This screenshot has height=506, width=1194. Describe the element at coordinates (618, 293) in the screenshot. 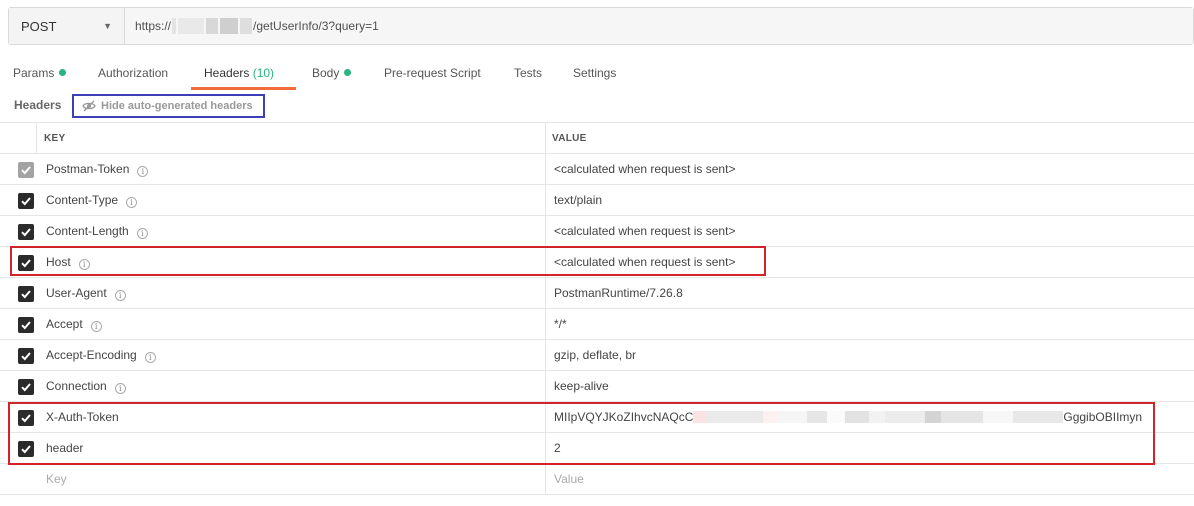

I see `header-value: PostmanRuntime/7.26.8` at that location.